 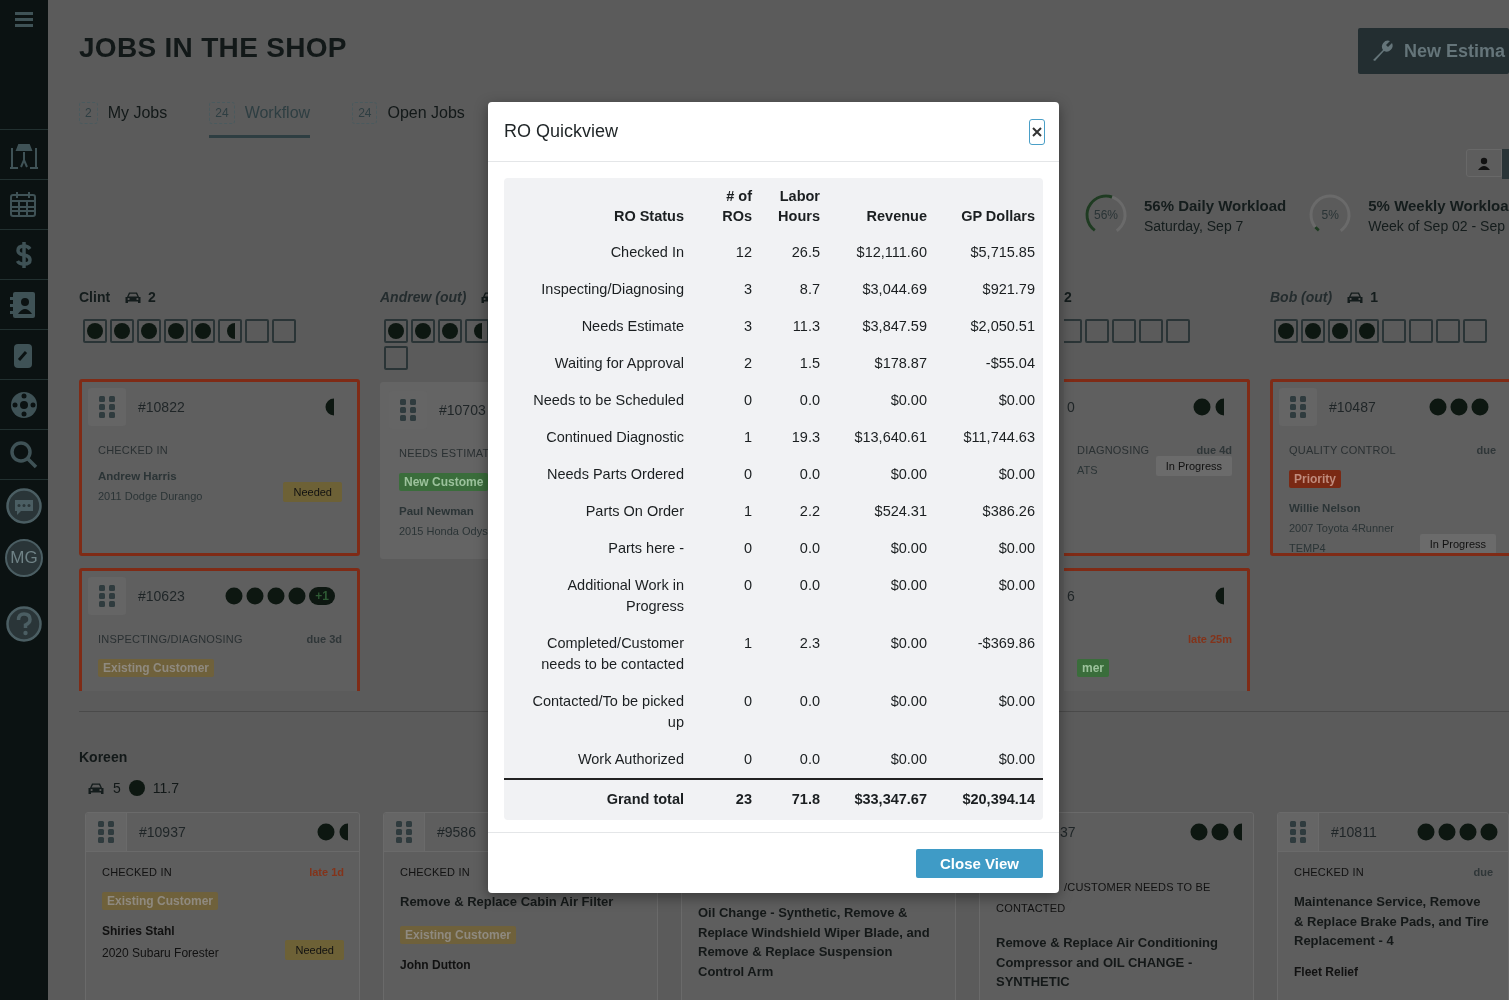 I want to click on table-cell: $524.31, so click(x=881, y=511).